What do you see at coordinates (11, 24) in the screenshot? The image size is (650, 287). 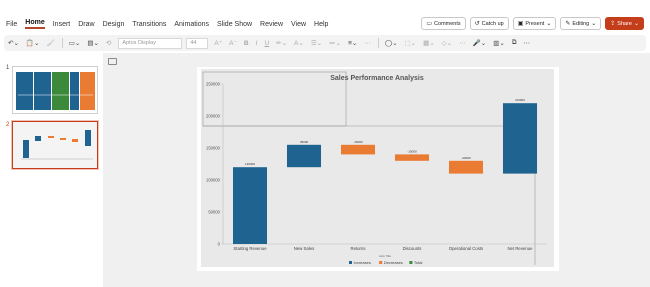 I see `menu-file: File` at bounding box center [11, 24].